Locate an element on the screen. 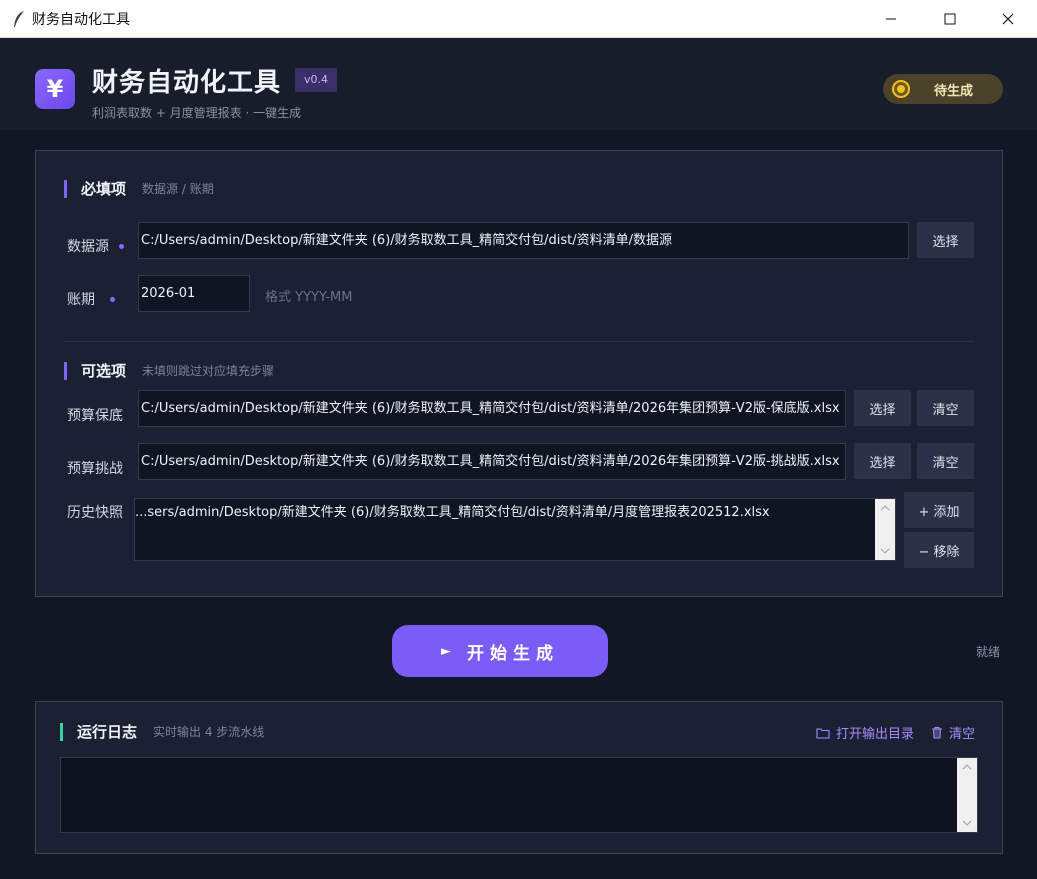 The height and width of the screenshot is (879, 1037). history-remove-button: − 移除 is located at coordinates (939, 550).